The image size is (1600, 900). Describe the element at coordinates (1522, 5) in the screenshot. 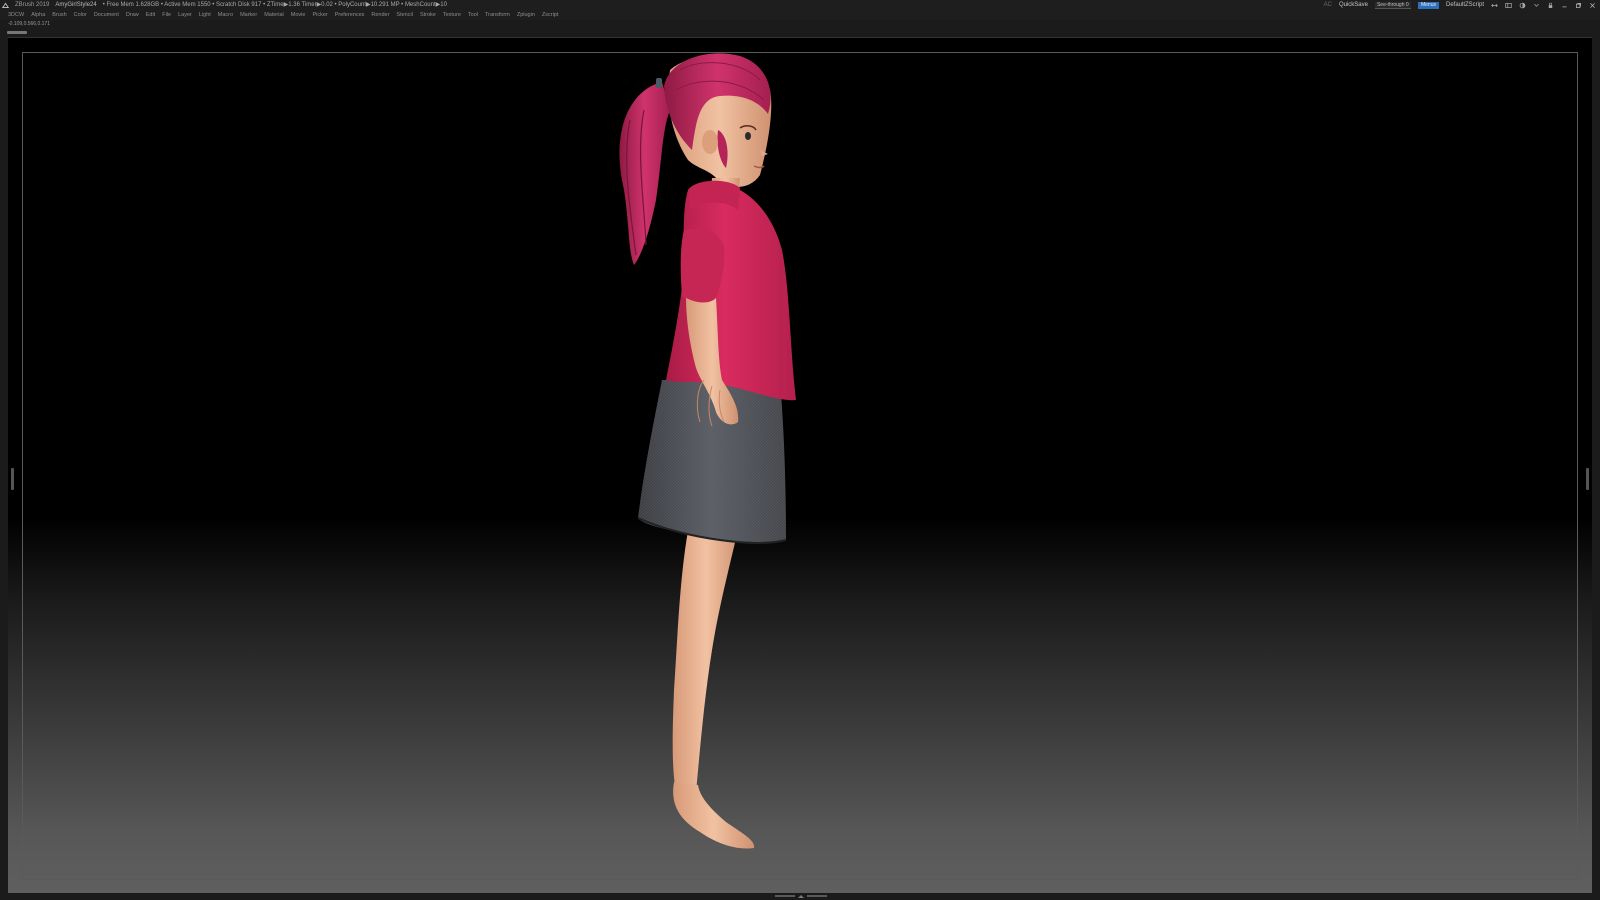

I see `color-scheme-icon` at that location.